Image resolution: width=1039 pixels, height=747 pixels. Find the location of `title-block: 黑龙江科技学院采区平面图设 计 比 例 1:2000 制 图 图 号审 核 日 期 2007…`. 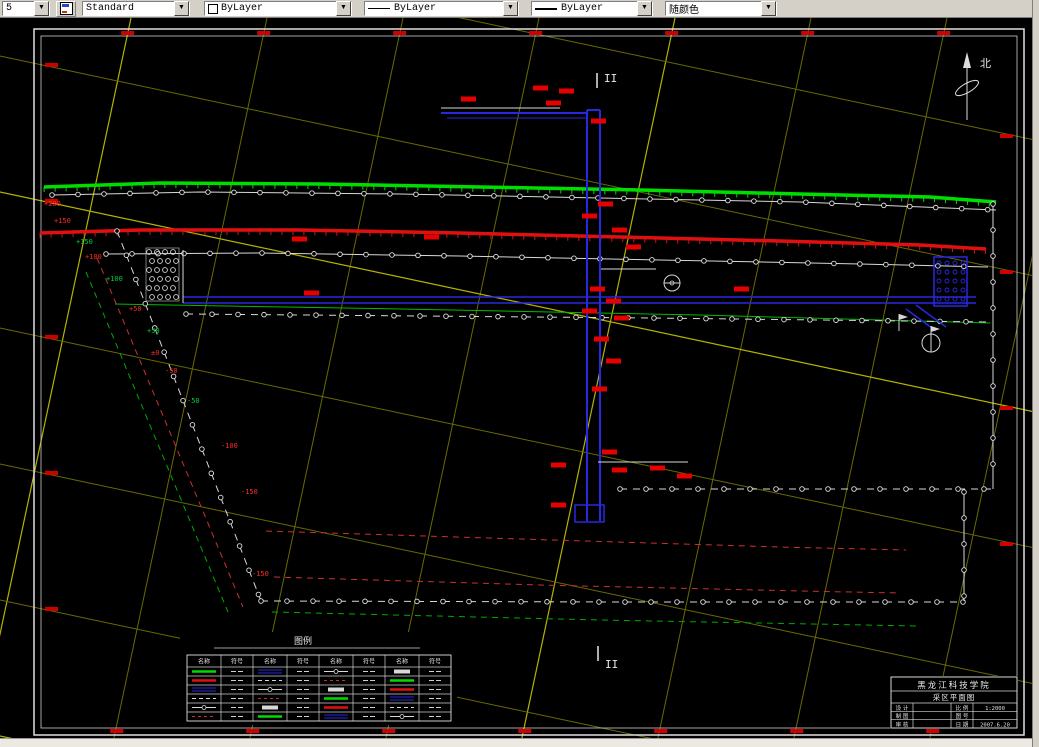

title-block: 黑龙江科技学院采区平面图设 计 比 例 1:2000 制 图 图 号审 核 日 期 2007… is located at coordinates (954, 702).